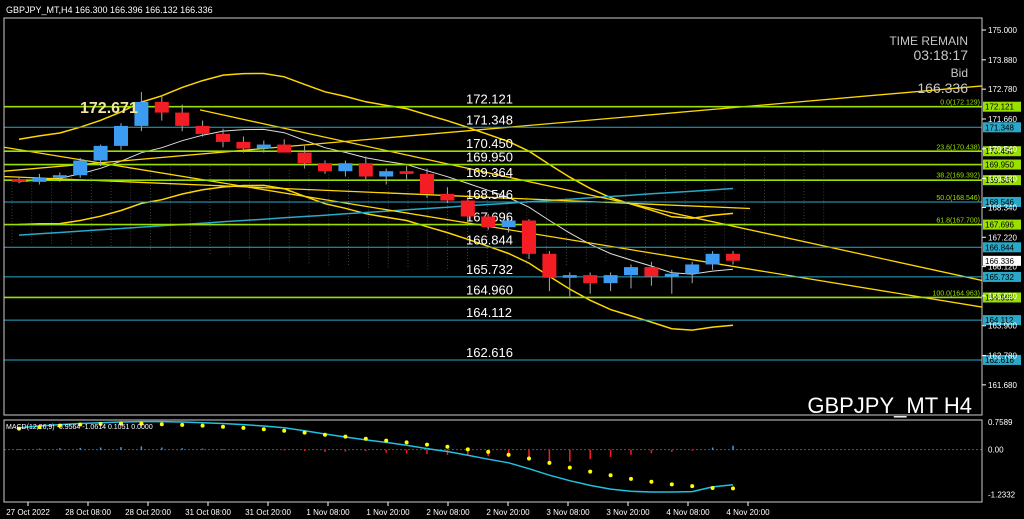  Describe the element at coordinates (958, 148) in the screenshot. I see `fibonacci-label: 23.6(170.438)` at that location.